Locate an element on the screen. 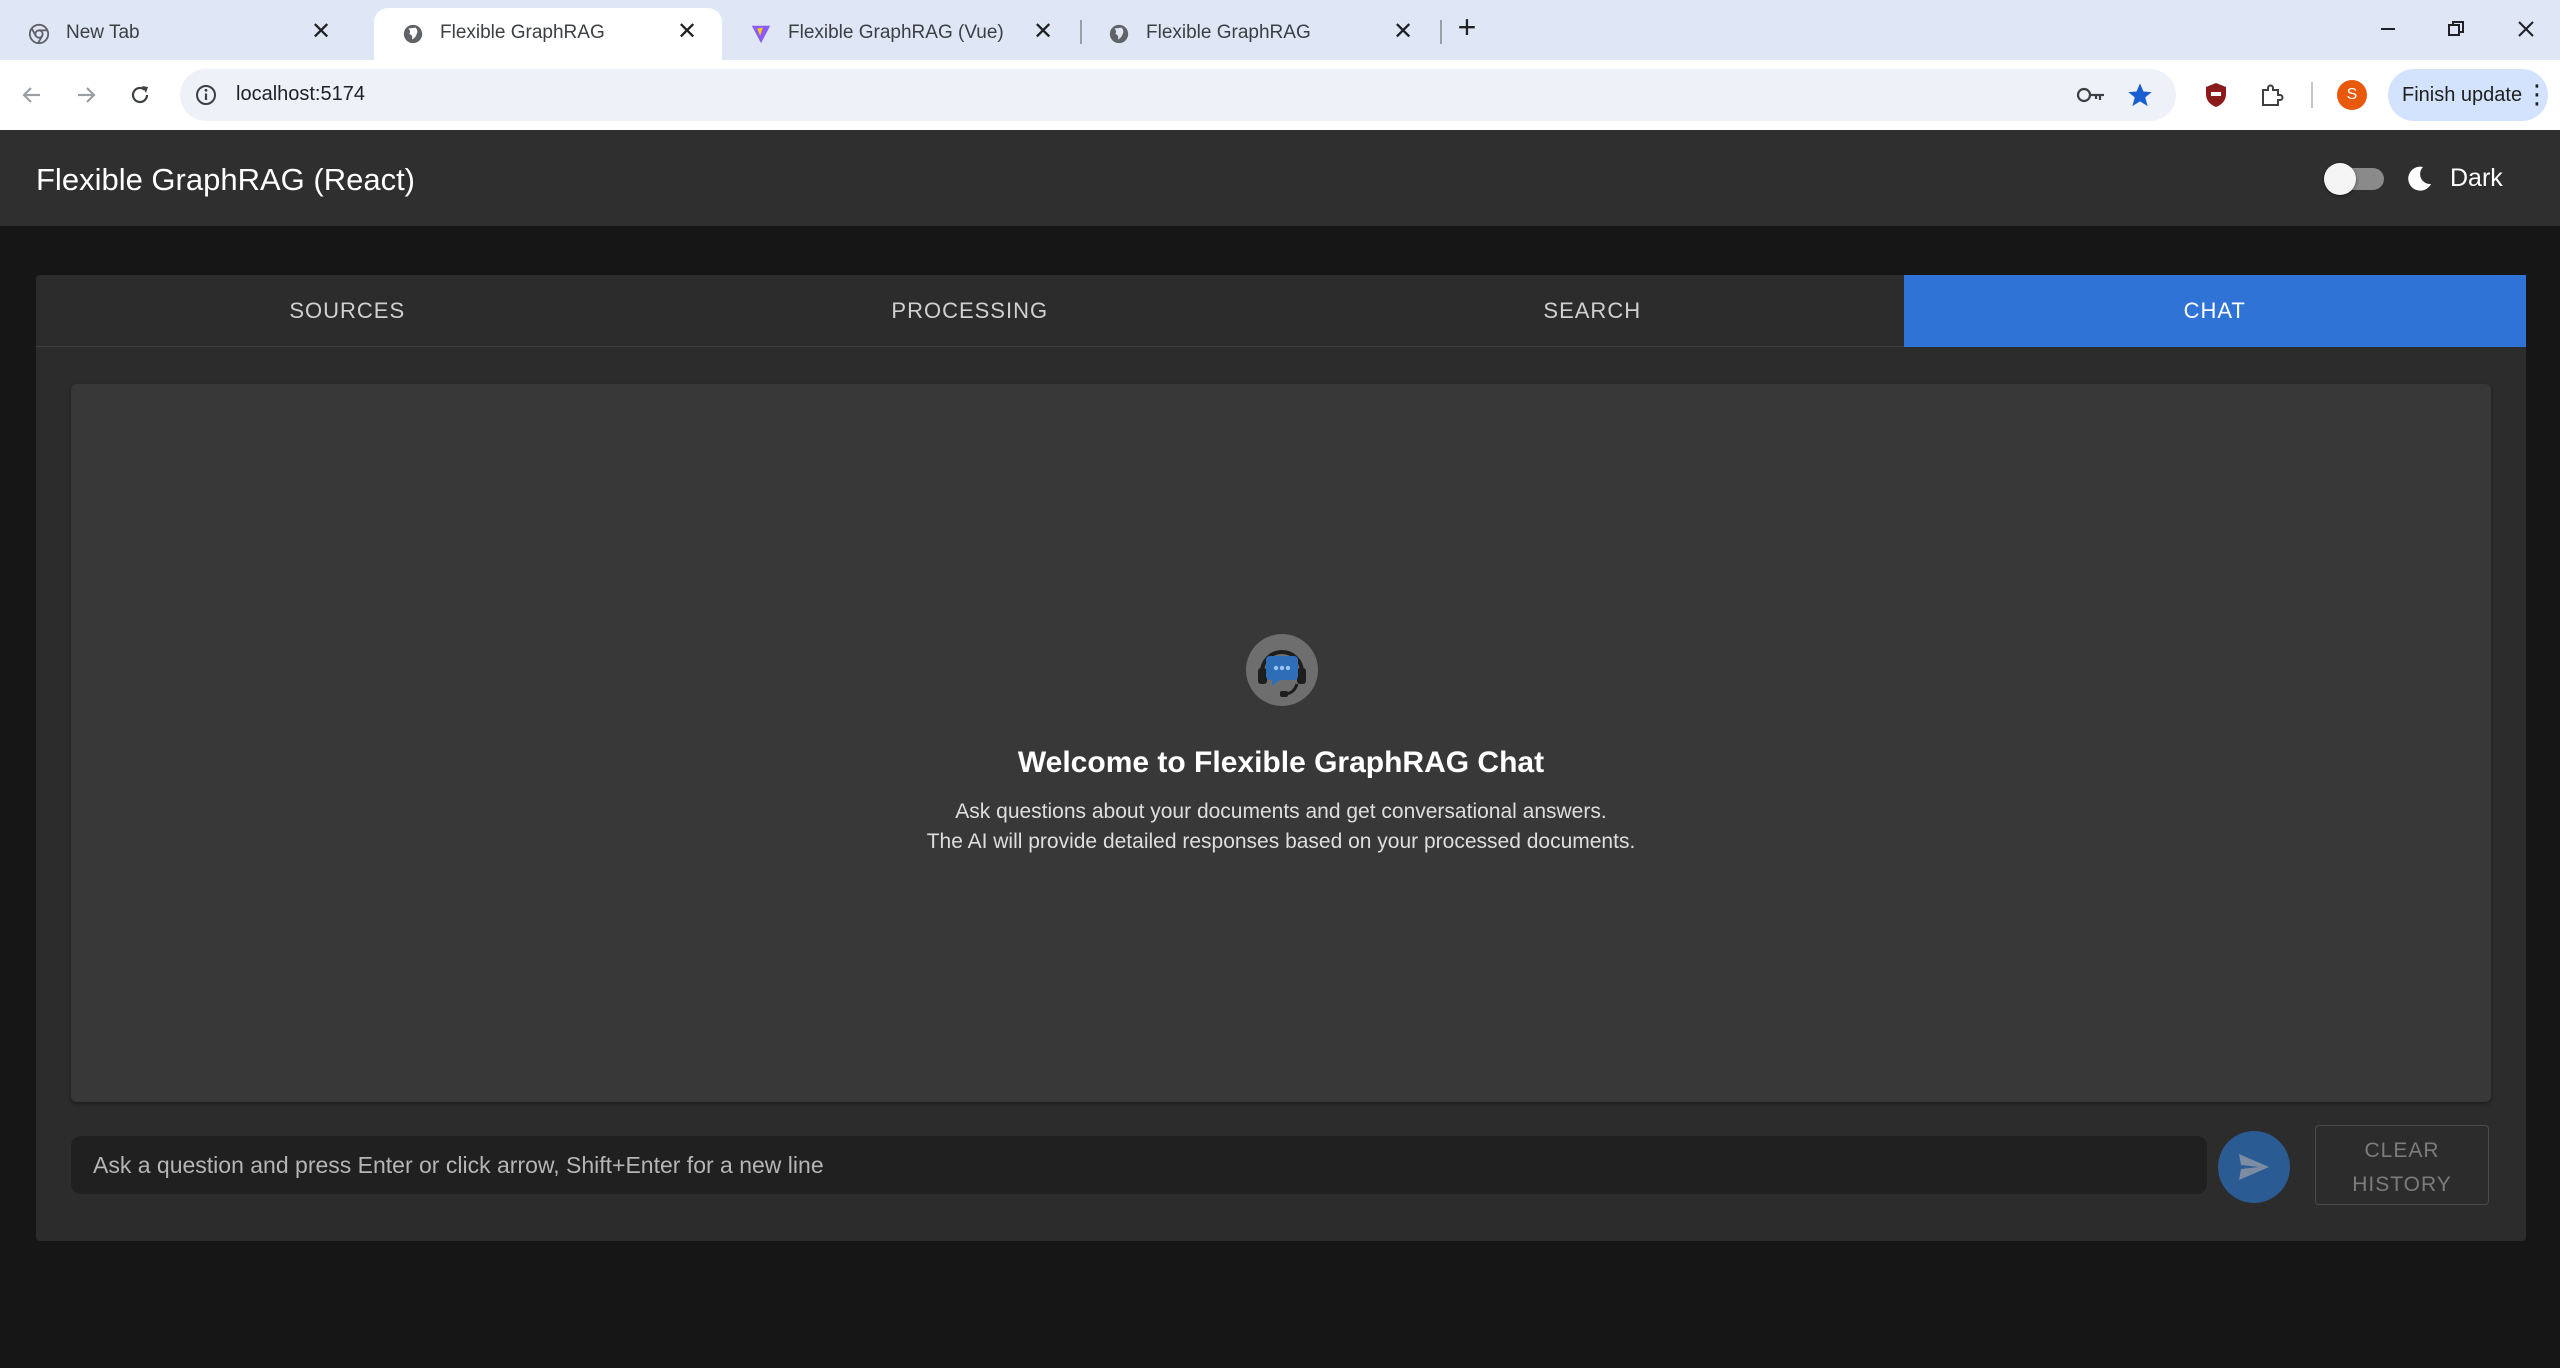  restore-icon is located at coordinates (2456, 28).